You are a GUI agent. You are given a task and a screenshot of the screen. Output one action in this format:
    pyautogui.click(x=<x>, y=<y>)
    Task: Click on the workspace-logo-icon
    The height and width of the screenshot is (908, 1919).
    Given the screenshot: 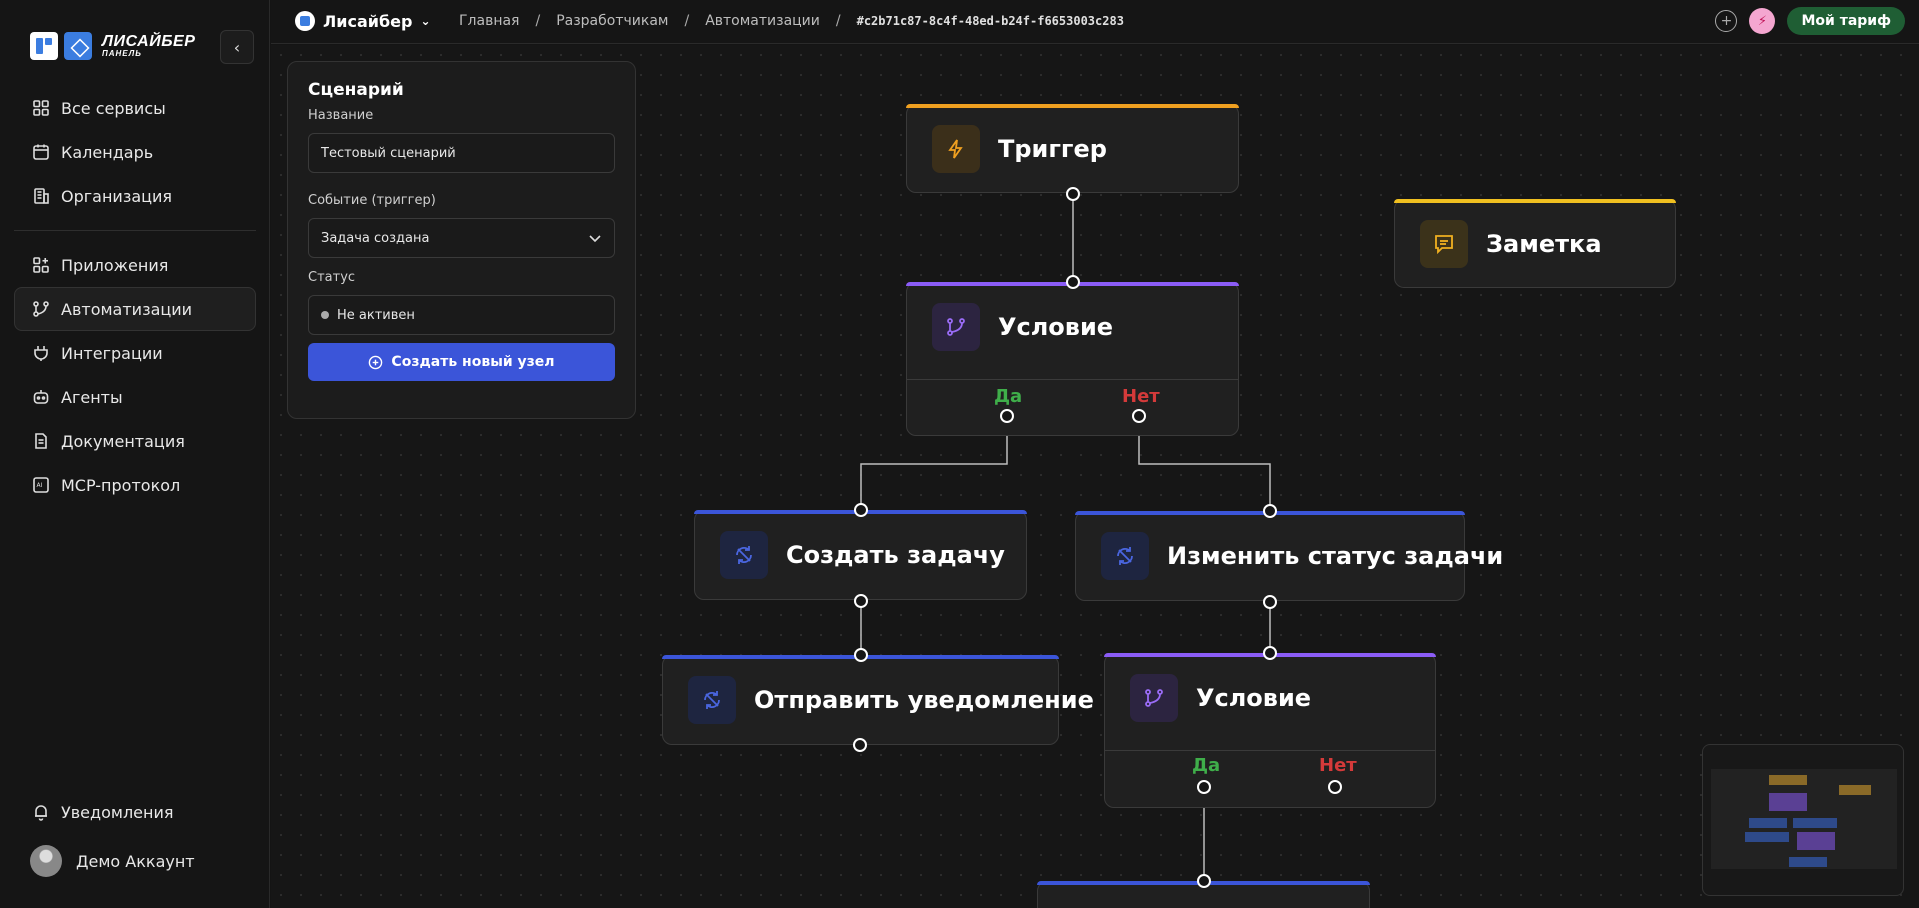 What is the action you would take?
    pyautogui.click(x=305, y=21)
    